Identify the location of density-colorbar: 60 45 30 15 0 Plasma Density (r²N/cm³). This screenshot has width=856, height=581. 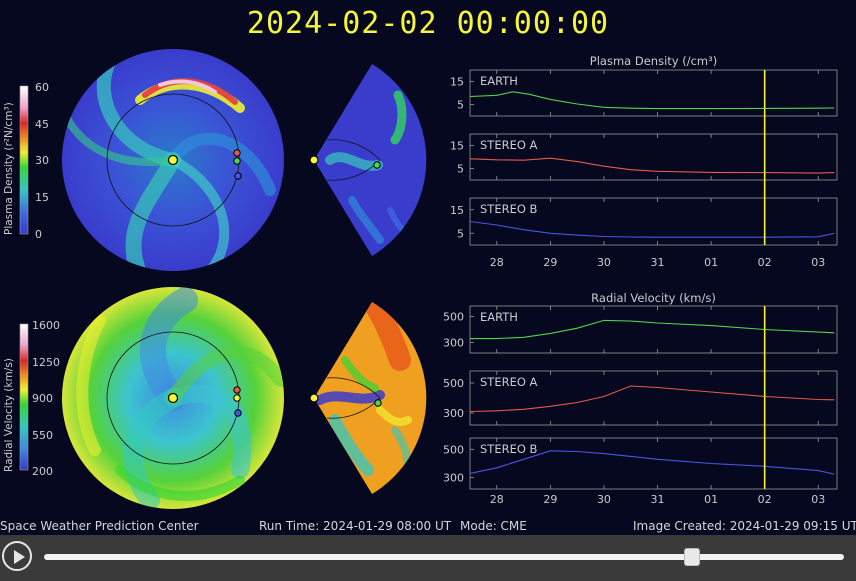
(26, 161).